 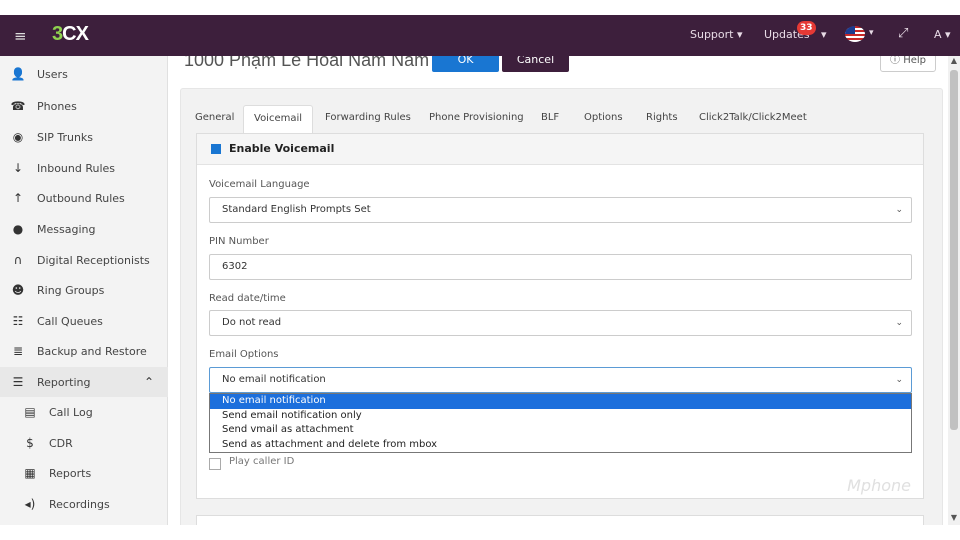 I want to click on email-options-value: No email notification, so click(x=274, y=379).